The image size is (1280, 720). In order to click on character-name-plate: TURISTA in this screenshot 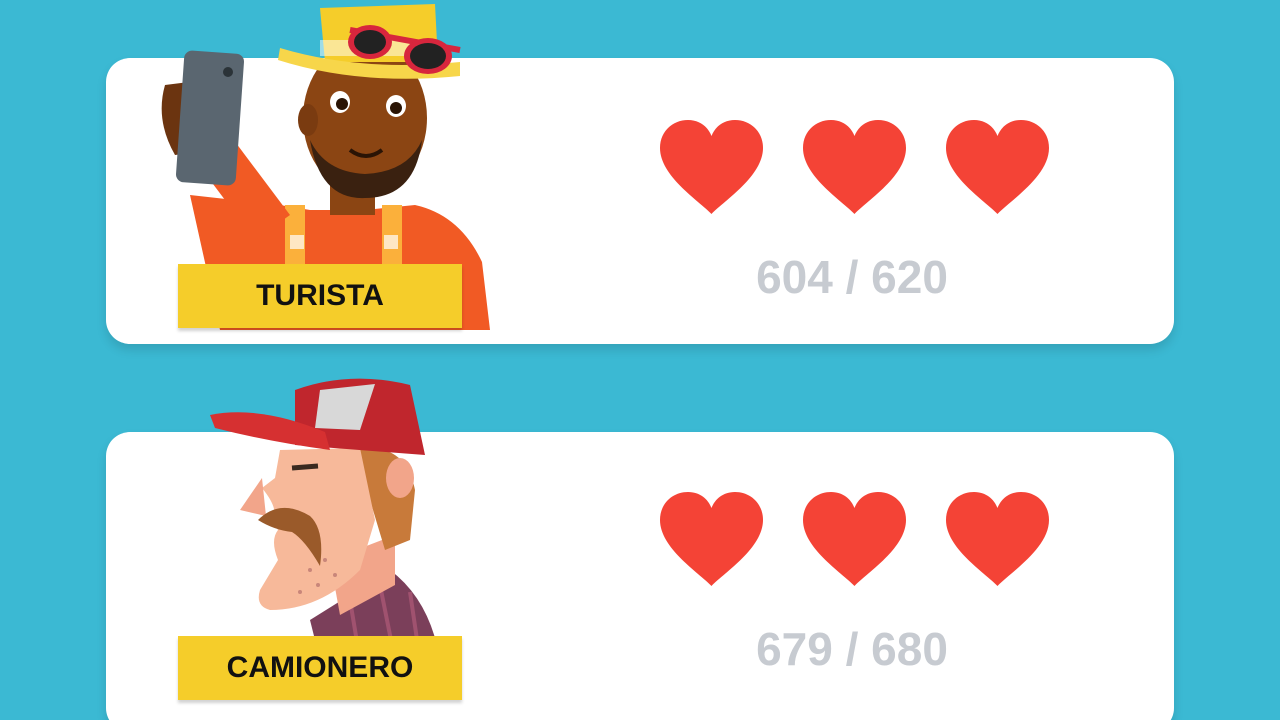, I will do `click(320, 296)`.